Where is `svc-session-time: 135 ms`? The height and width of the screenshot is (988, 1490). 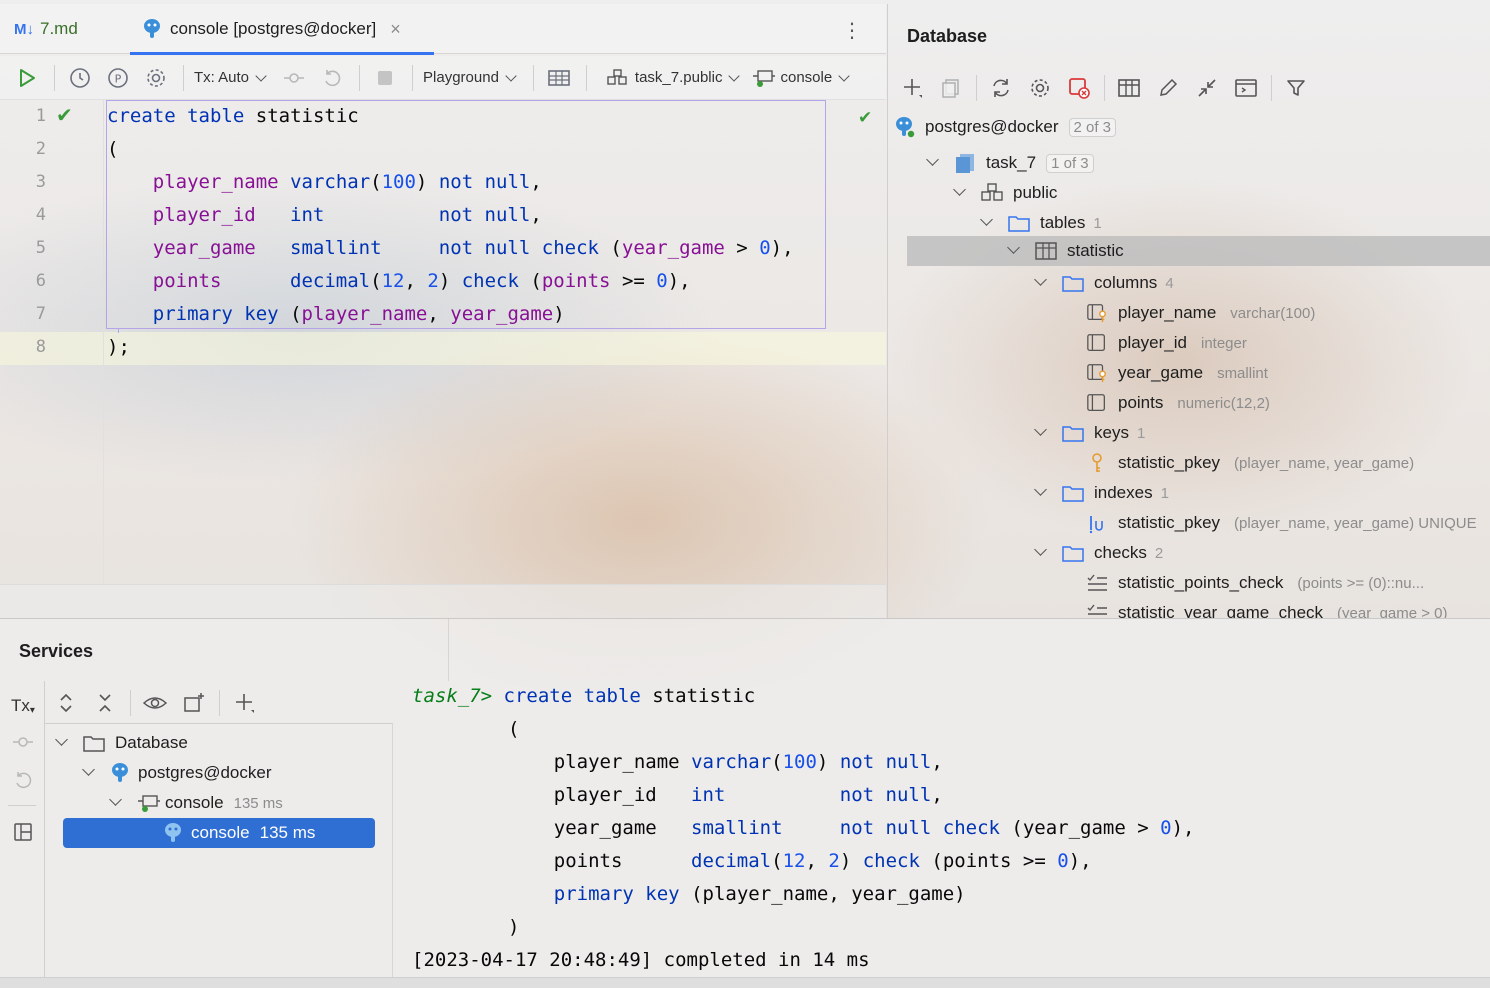
svc-session-time: 135 ms is located at coordinates (258, 803).